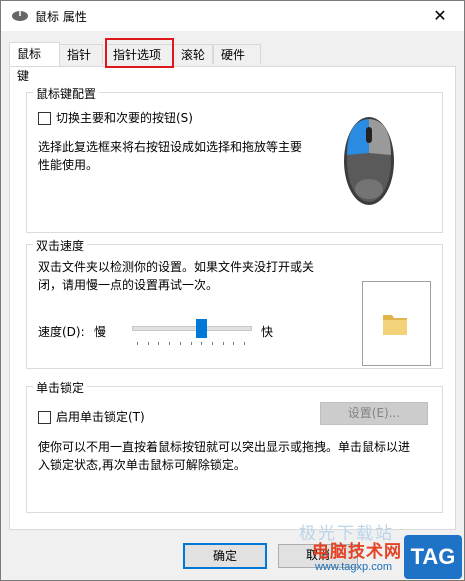 Image resolution: width=465 pixels, height=581 pixels. I want to click on click-lock-label: 启用单击锁定(T), so click(100, 416).